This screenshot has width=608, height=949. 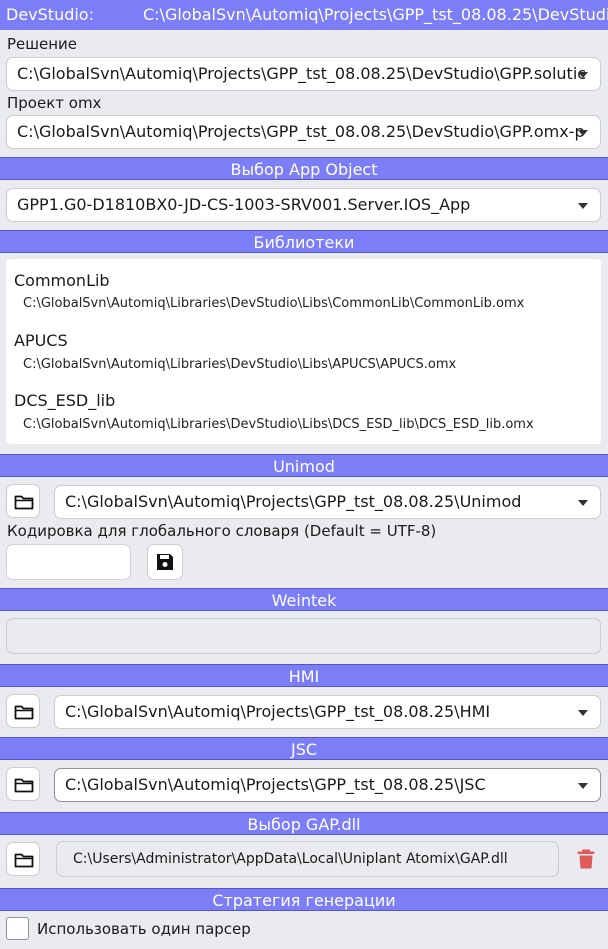 What do you see at coordinates (42, 44) in the screenshot?
I see `solution-label: Решение` at bounding box center [42, 44].